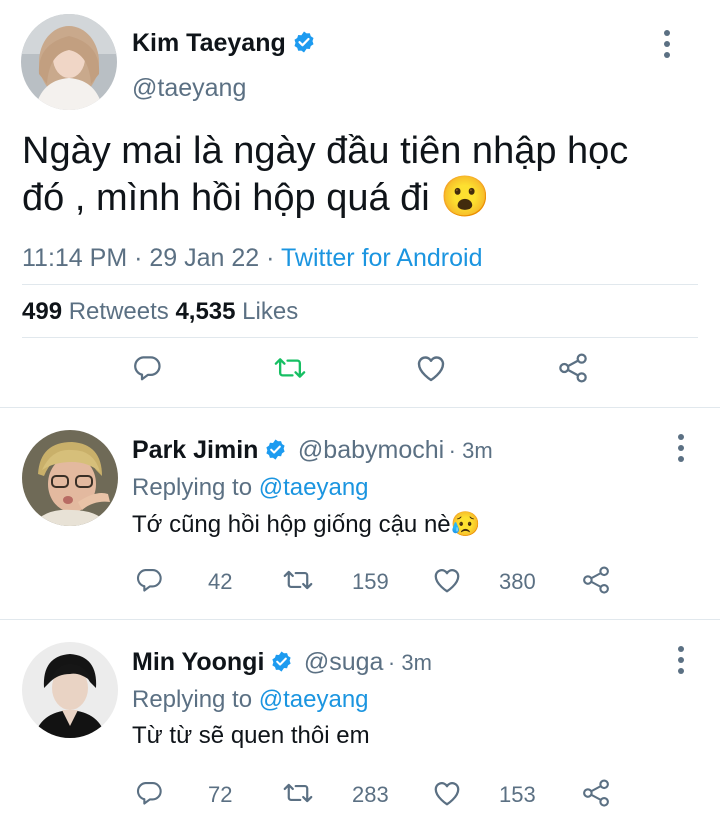 This screenshot has height=827, width=720. Describe the element at coordinates (270, 311) in the screenshot. I see `likes-label: Likes` at that location.